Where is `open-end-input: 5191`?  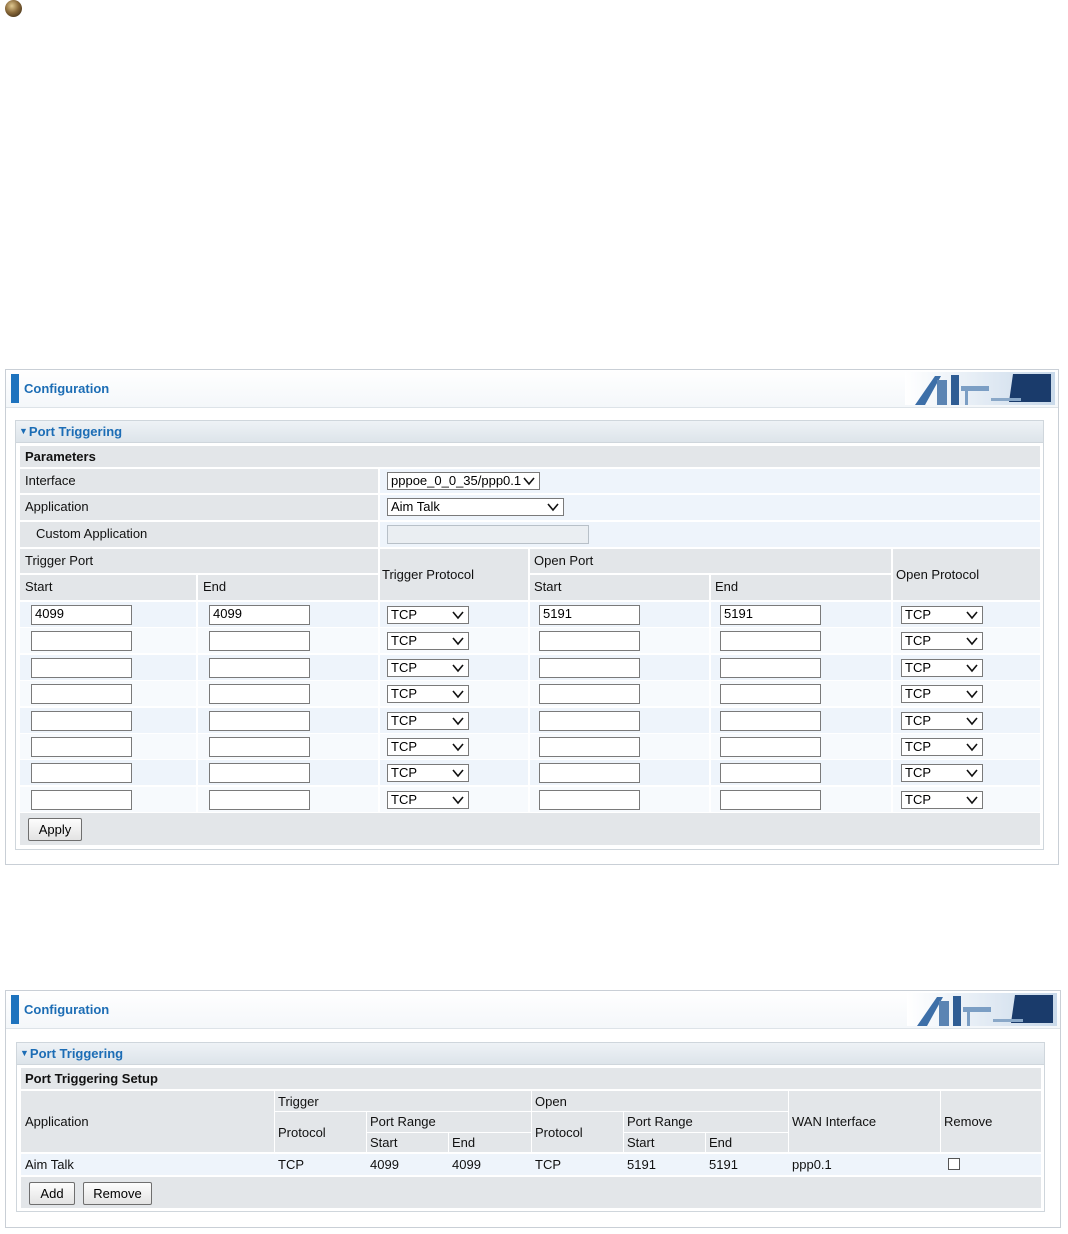 open-end-input: 5191 is located at coordinates (770, 615).